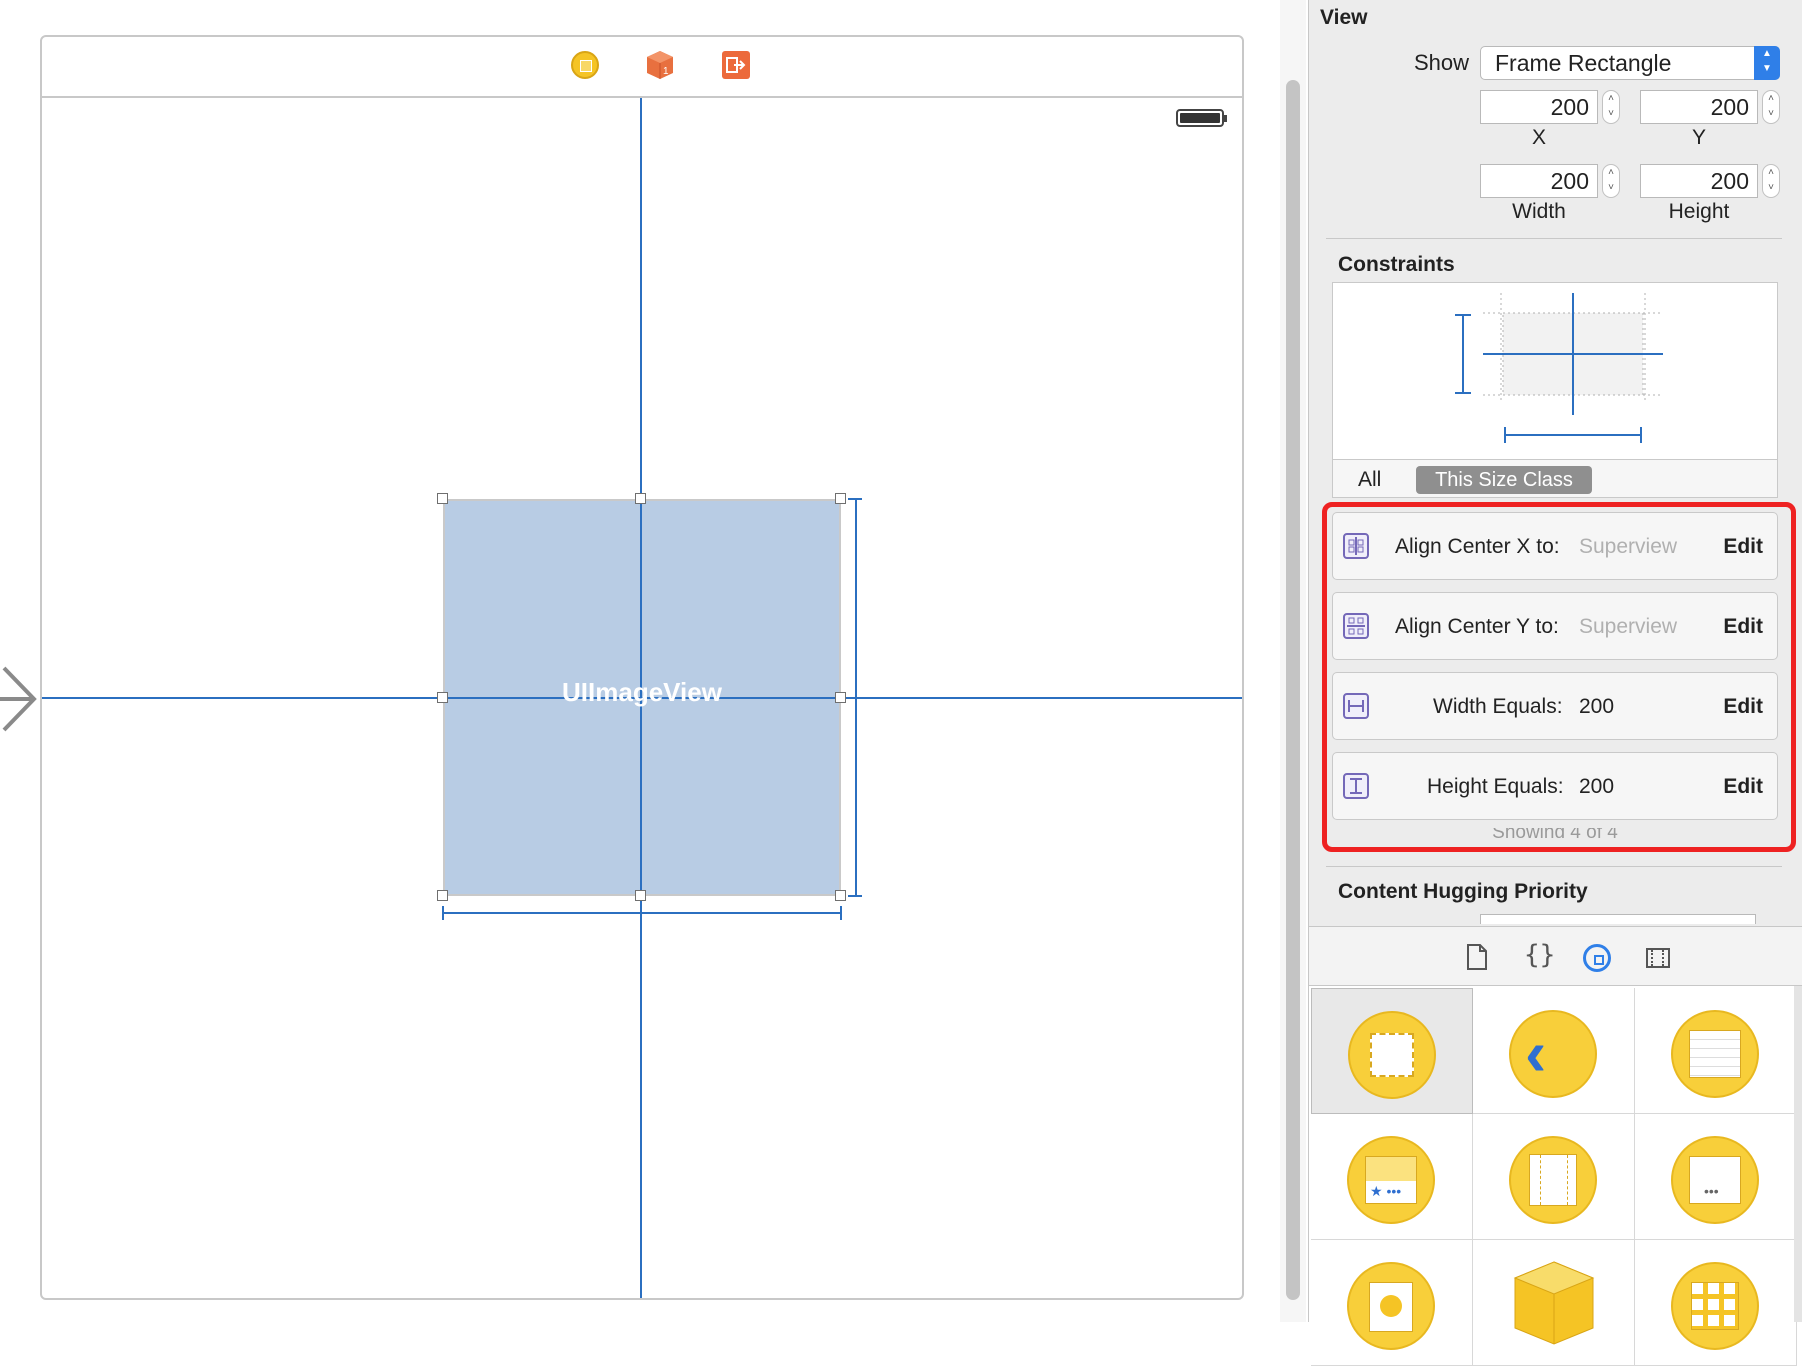  Describe the element at coordinates (1201, 118) in the screenshot. I see `battery-icon` at that location.